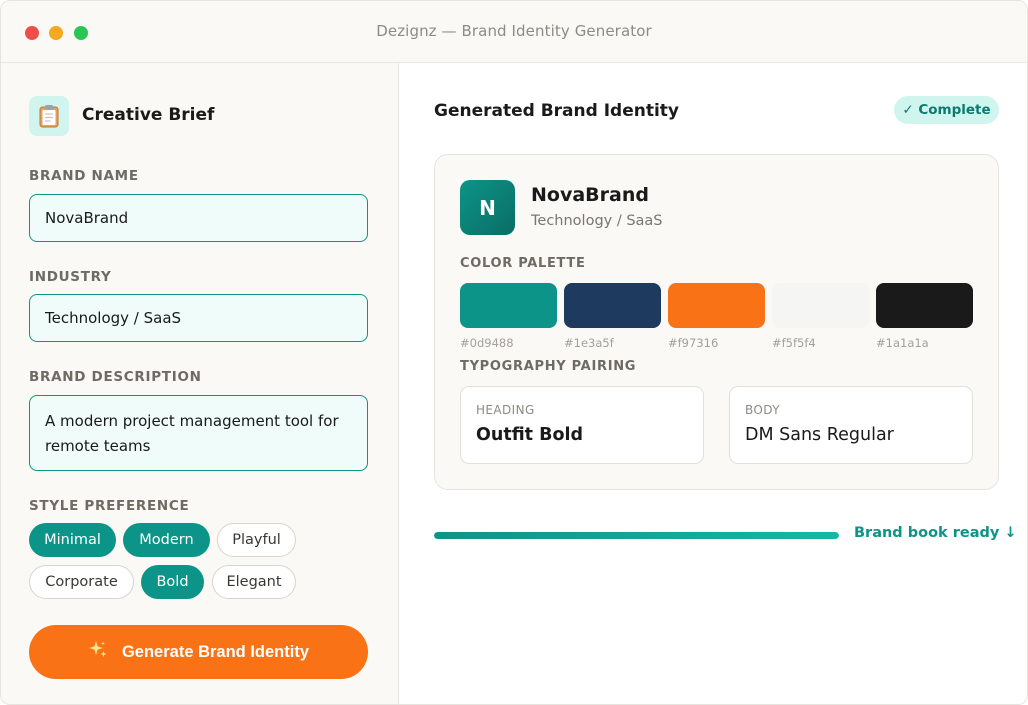  I want to click on result-title: Generated Brand Identity, so click(557, 111).